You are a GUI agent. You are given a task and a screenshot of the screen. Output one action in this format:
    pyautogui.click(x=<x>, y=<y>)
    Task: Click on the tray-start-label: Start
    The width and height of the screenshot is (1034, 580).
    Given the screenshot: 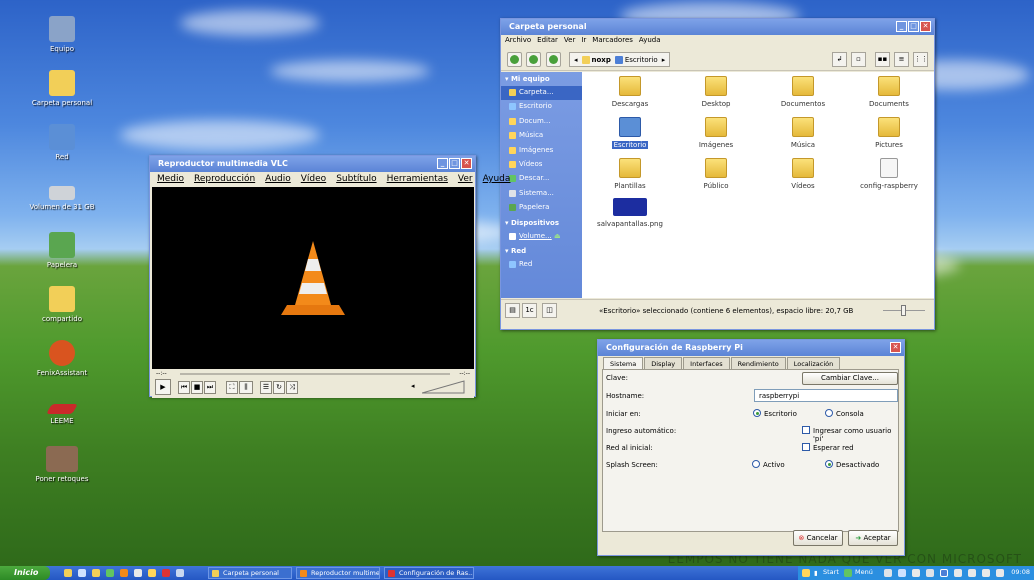 What is the action you would take?
    pyautogui.click(x=831, y=572)
    